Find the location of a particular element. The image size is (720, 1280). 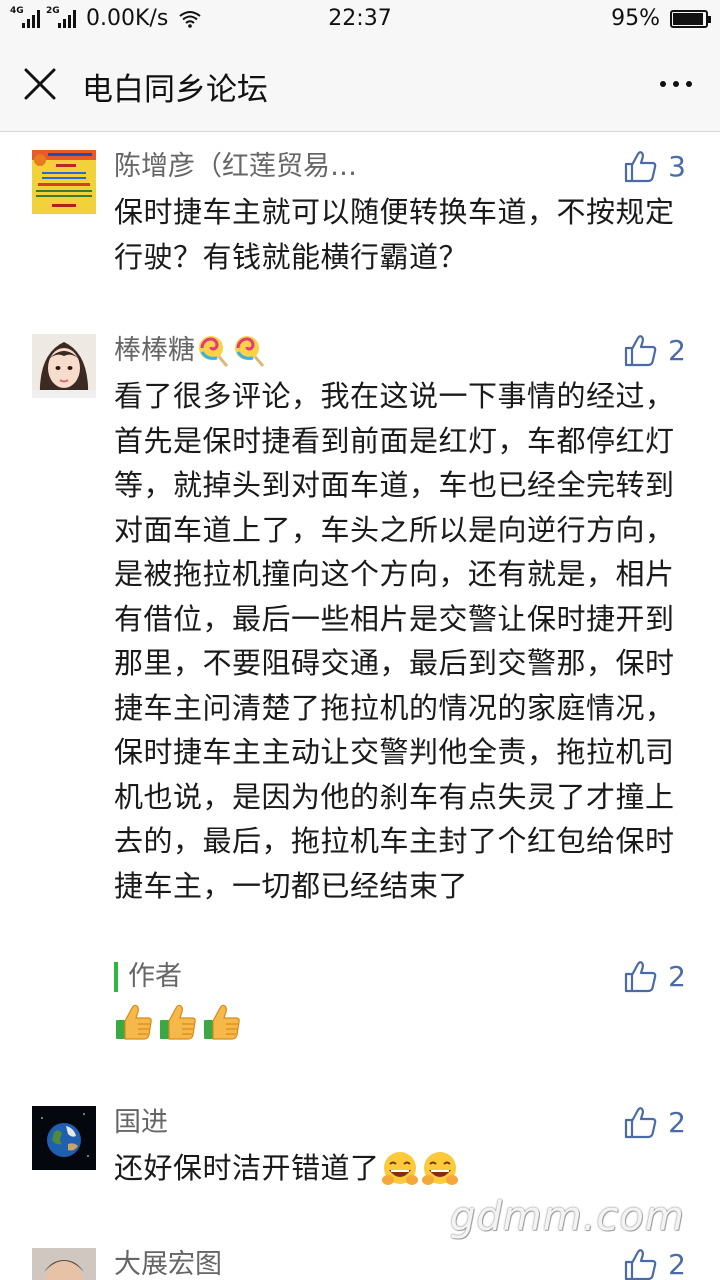

status-right: 95% is located at coordinates (661, 18).